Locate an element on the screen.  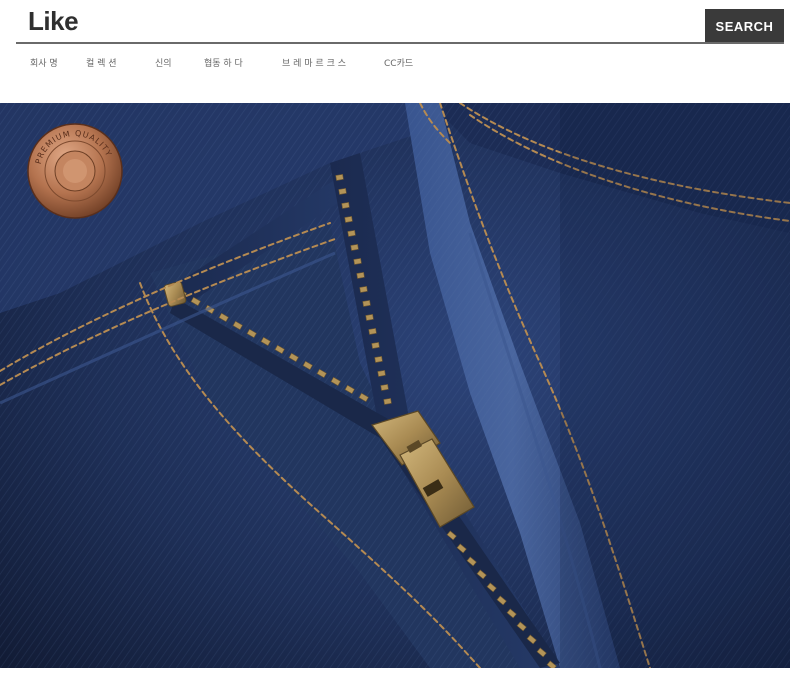
nav-item-collection: 컬 렉 션 is located at coordinates (101, 62).